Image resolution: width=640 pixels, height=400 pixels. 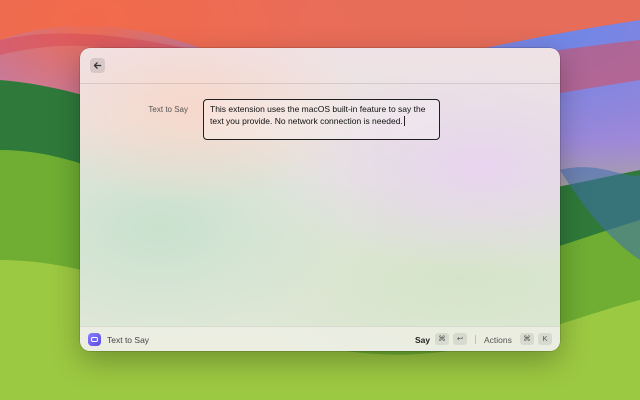 What do you see at coordinates (422, 340) in the screenshot?
I see `say-button: Say` at bounding box center [422, 340].